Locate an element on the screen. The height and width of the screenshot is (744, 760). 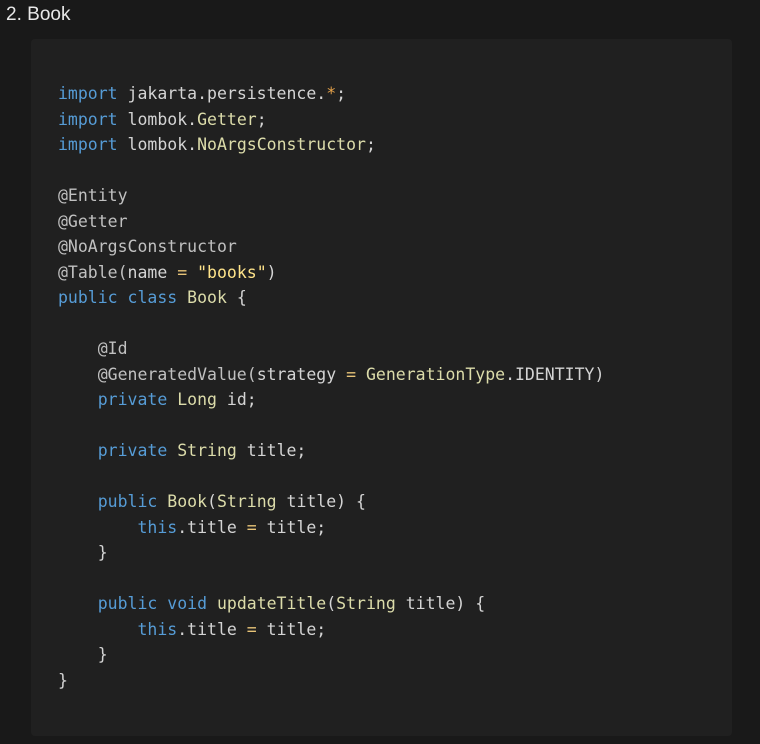
code-line: import jakarta.persistence.*; is located at coordinates (331, 94).